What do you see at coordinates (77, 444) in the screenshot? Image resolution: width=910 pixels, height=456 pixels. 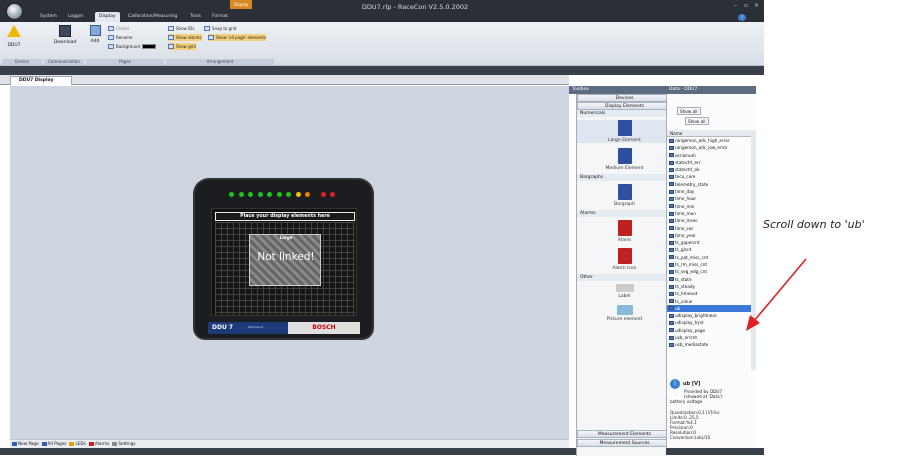 I see `page-tab-leds: LEDs` at bounding box center [77, 444].